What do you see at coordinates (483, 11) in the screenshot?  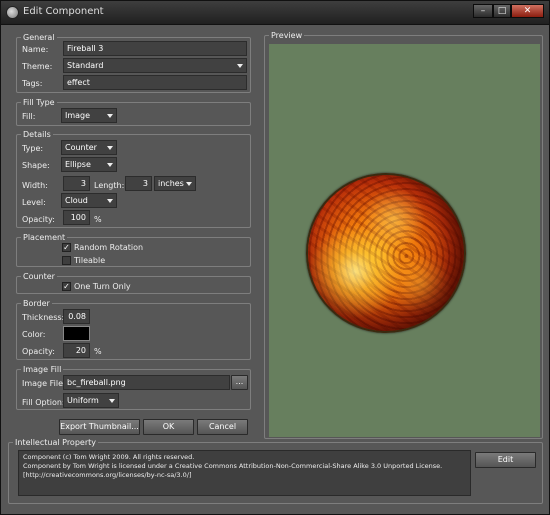 I see `minimize-button: –` at bounding box center [483, 11].